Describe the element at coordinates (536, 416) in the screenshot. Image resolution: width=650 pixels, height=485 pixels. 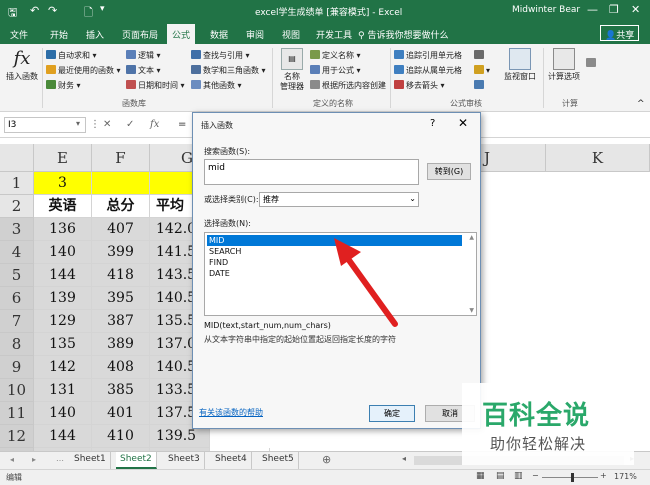
I see `watermark-title: 百科全说` at that location.